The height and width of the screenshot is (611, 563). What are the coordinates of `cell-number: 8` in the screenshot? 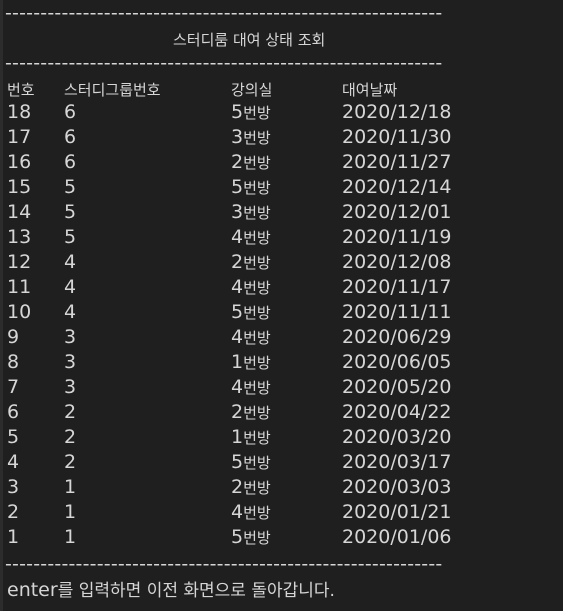 It's located at (13, 362).